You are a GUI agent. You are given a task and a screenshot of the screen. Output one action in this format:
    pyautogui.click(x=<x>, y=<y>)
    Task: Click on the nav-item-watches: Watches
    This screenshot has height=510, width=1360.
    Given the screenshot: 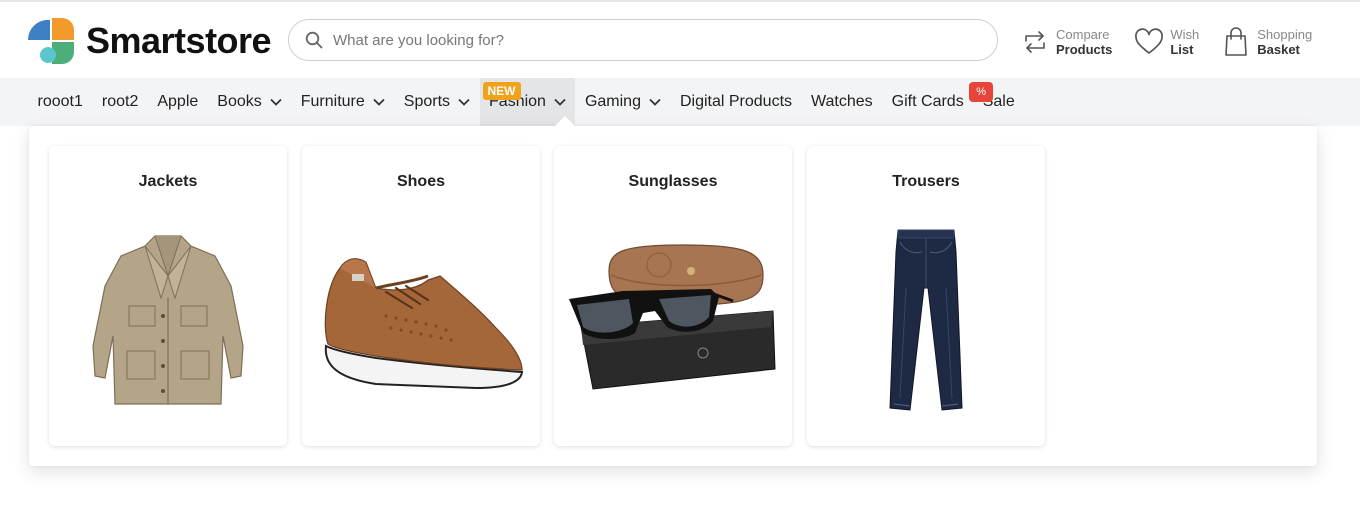 What is the action you would take?
    pyautogui.click(x=842, y=102)
    